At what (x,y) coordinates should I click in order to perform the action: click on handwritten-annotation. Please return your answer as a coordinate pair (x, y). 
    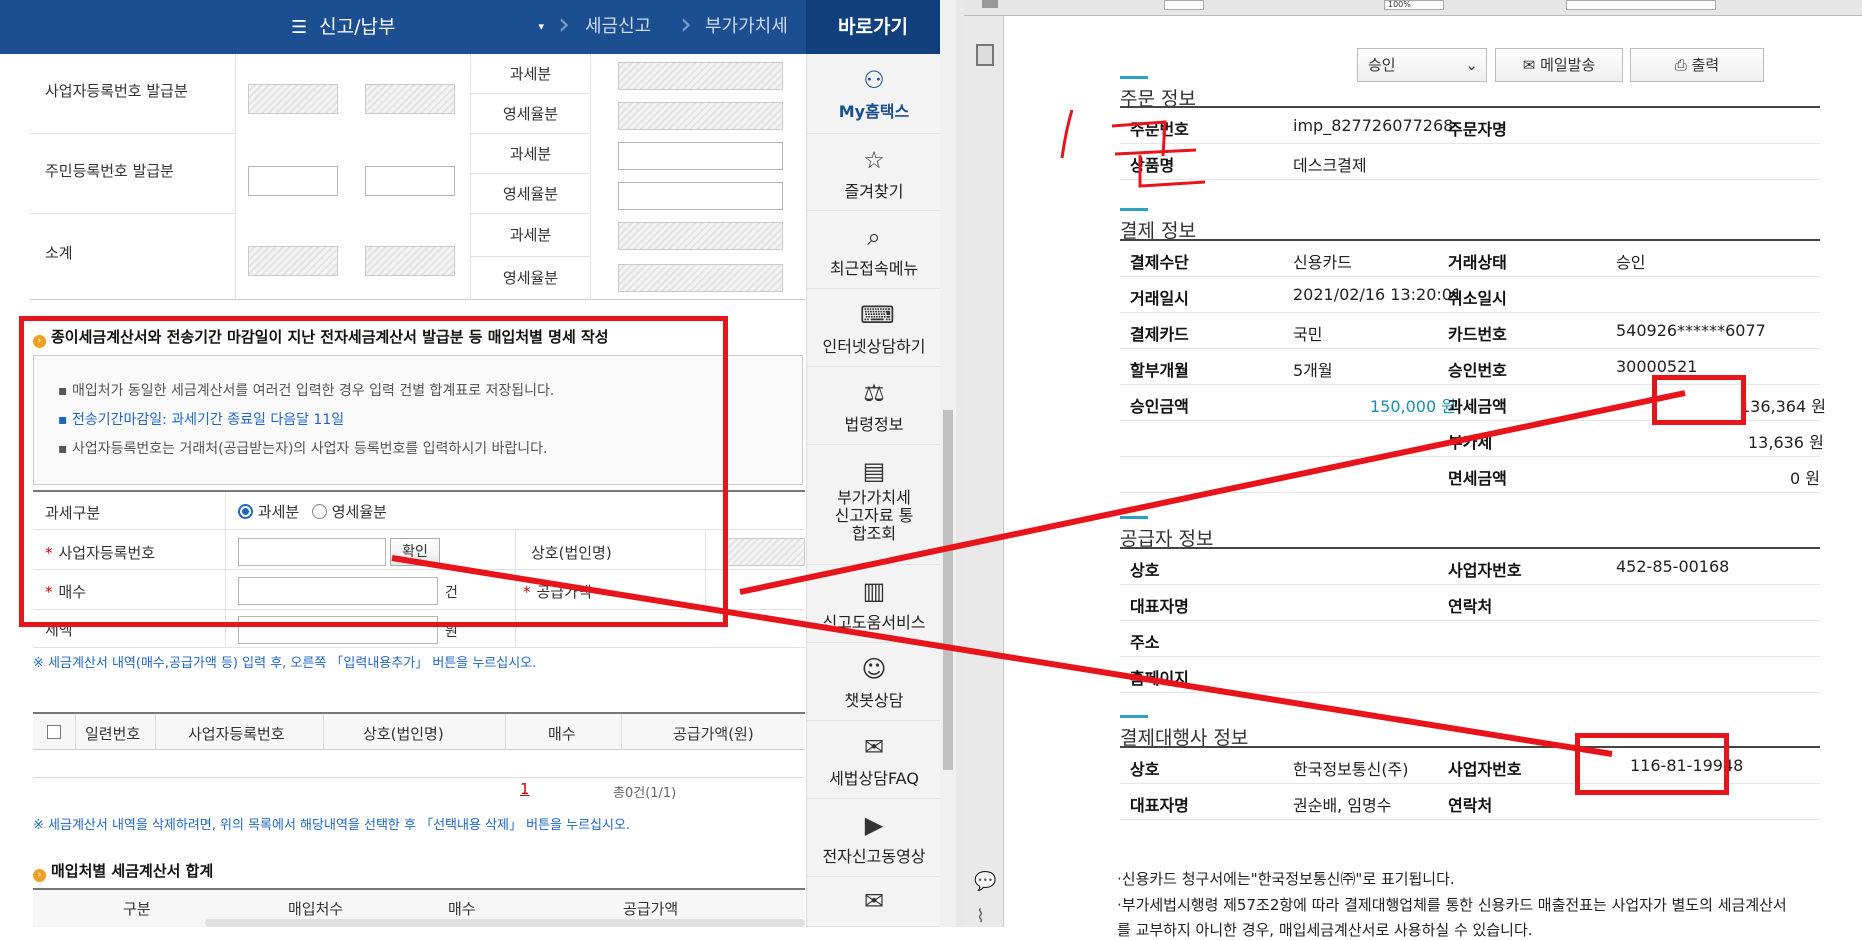
    Looking at the image, I should click on (1133, 148).